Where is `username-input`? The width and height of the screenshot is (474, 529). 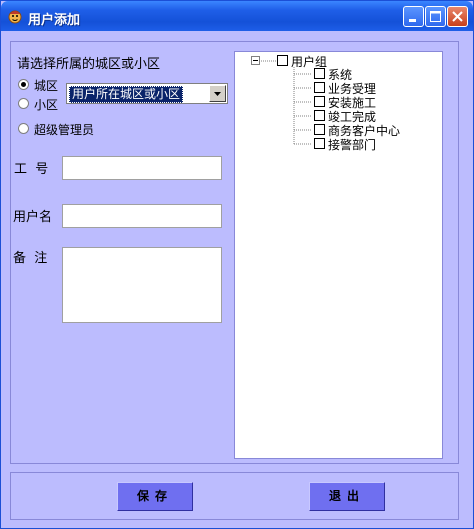
username-input is located at coordinates (142, 216).